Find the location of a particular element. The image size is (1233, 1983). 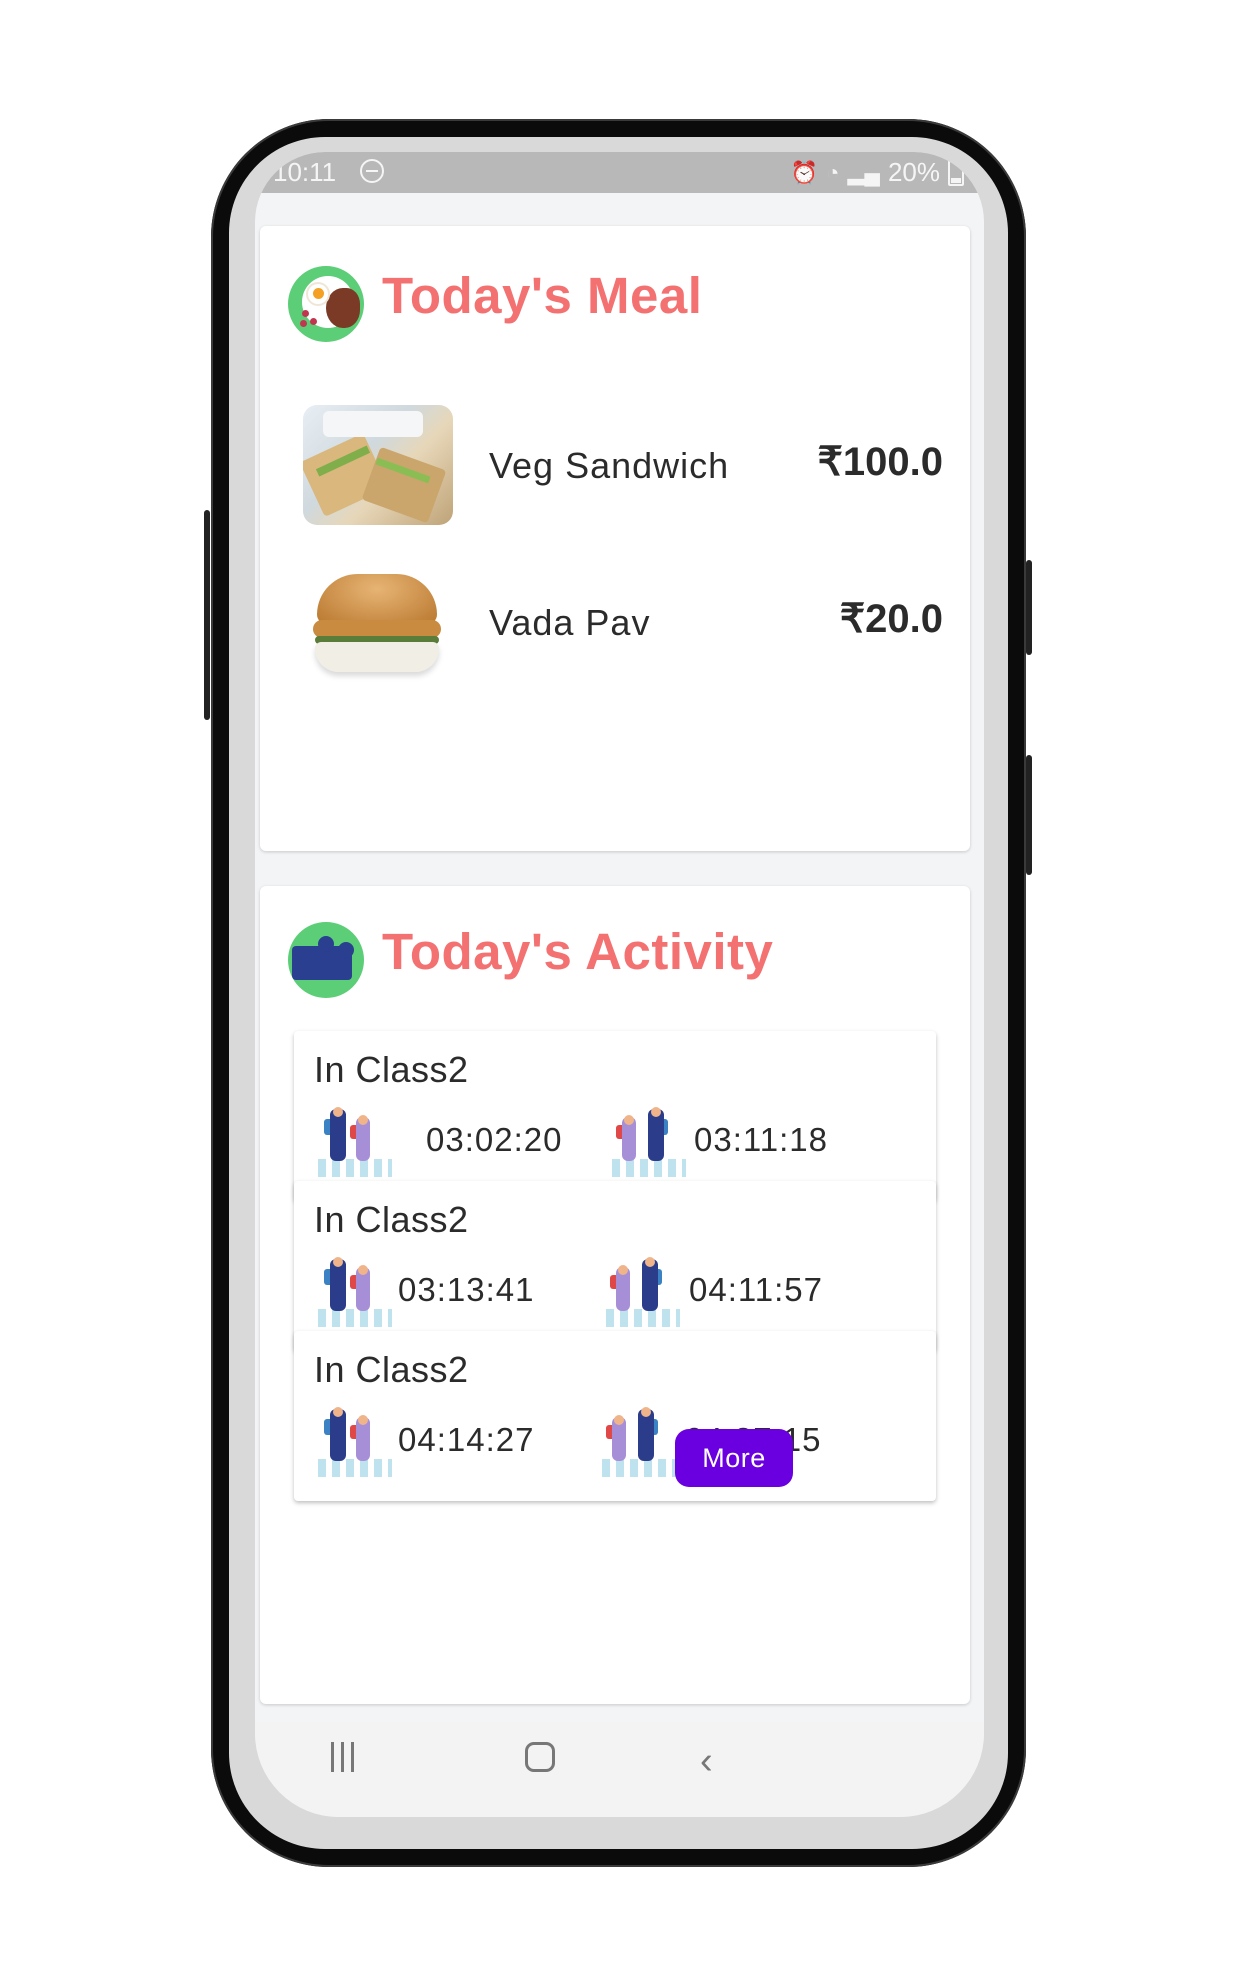

check-in-time: 04:14:27 is located at coordinates (466, 1439).